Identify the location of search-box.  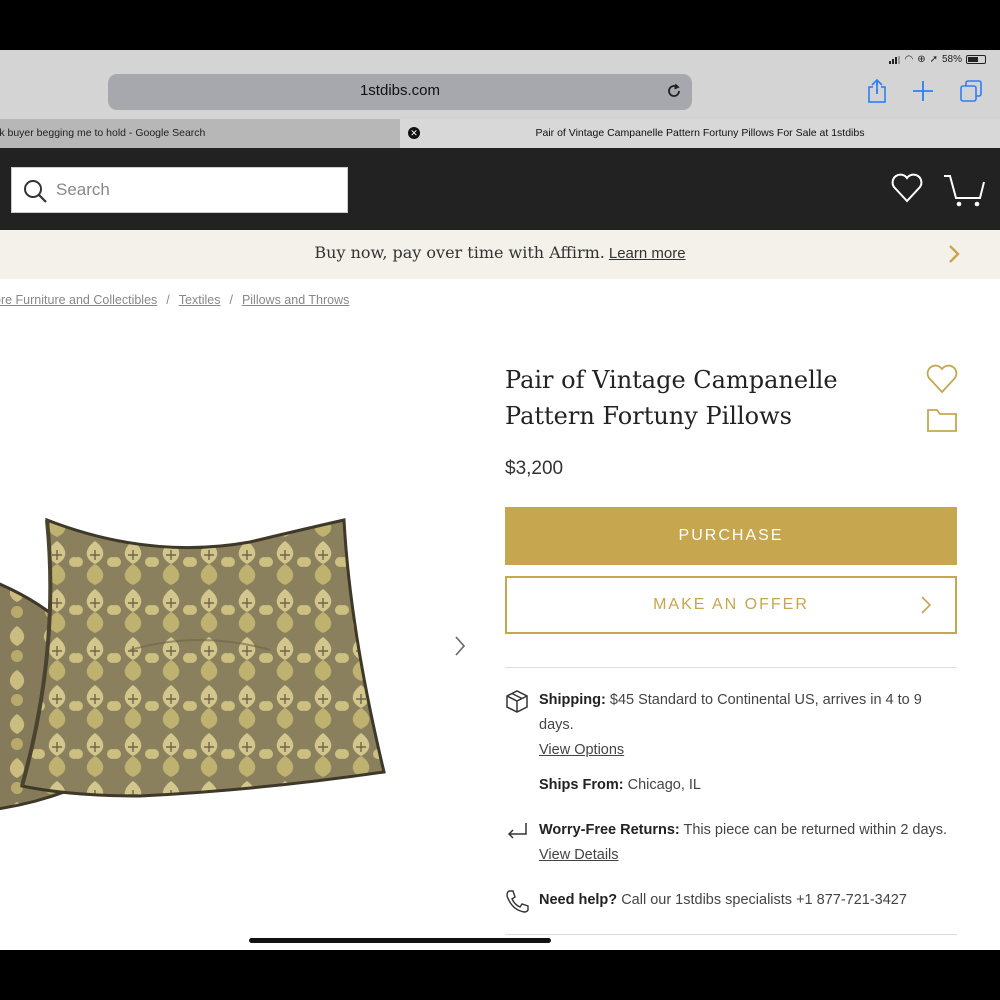
(179, 190).